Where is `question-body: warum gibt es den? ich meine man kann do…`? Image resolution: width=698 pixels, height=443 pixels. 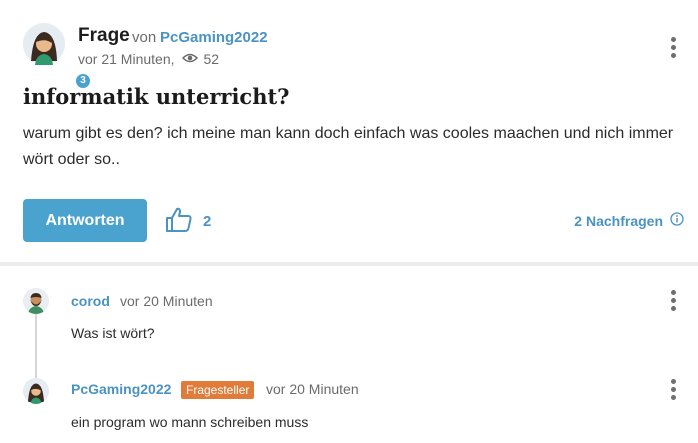
question-body: warum gibt es den? ich meine man kann do… is located at coordinates (348, 146).